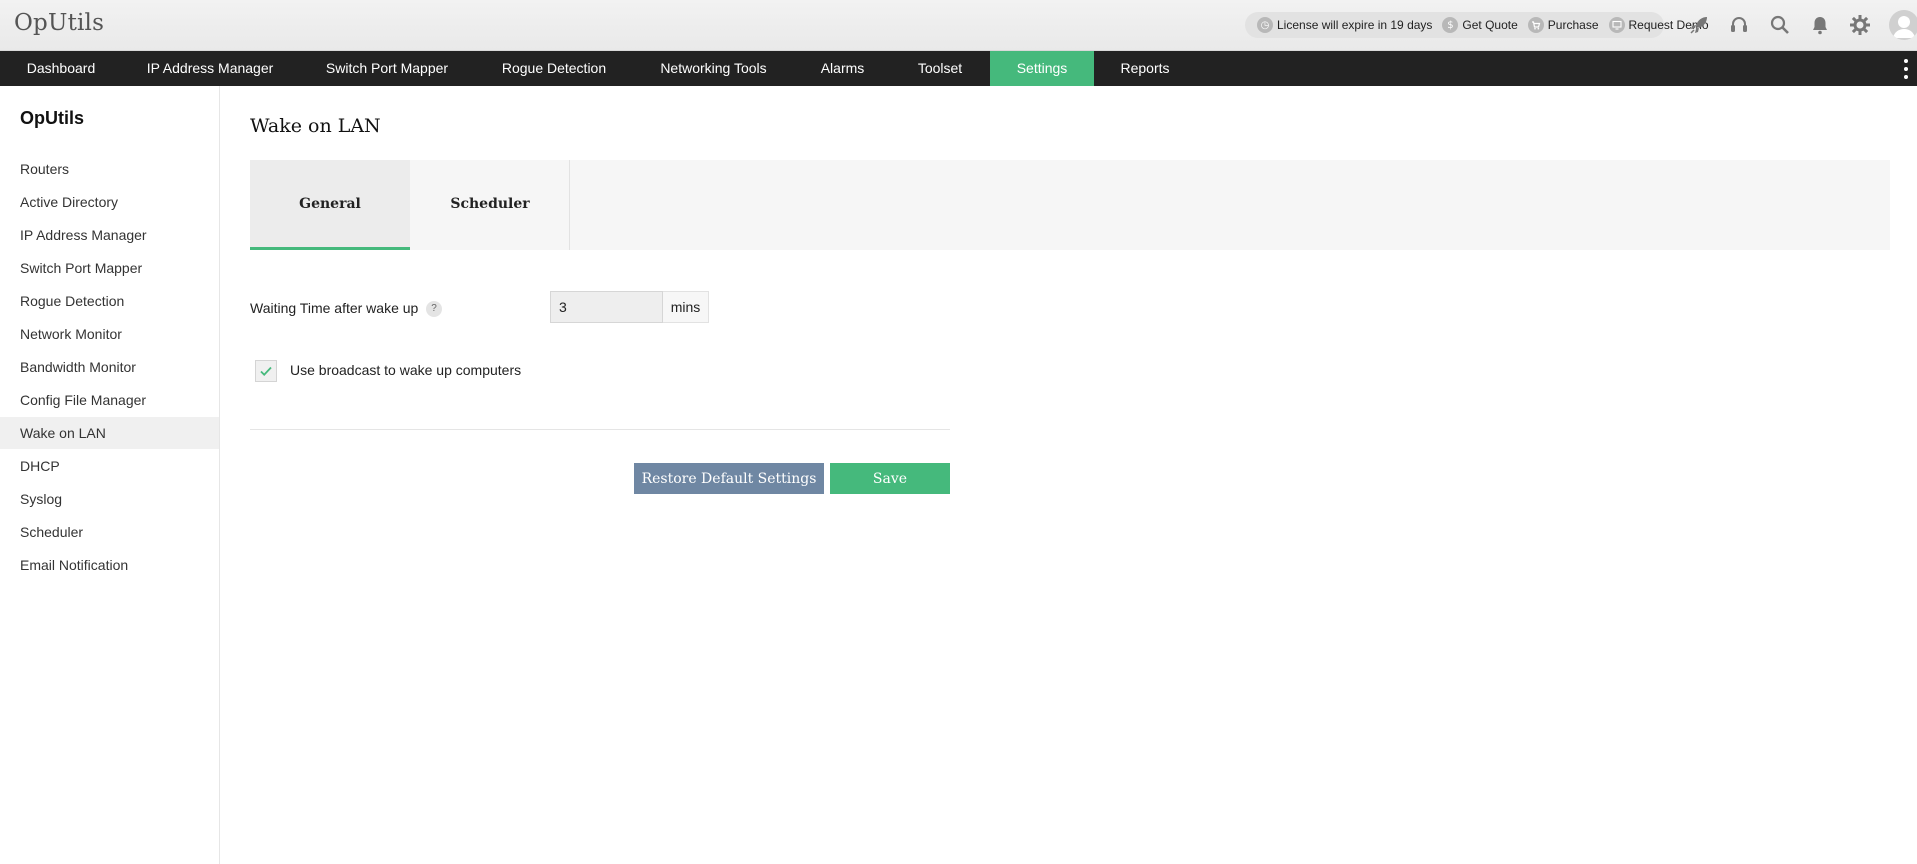  What do you see at coordinates (890, 478) in the screenshot?
I see `save-button: Save` at bounding box center [890, 478].